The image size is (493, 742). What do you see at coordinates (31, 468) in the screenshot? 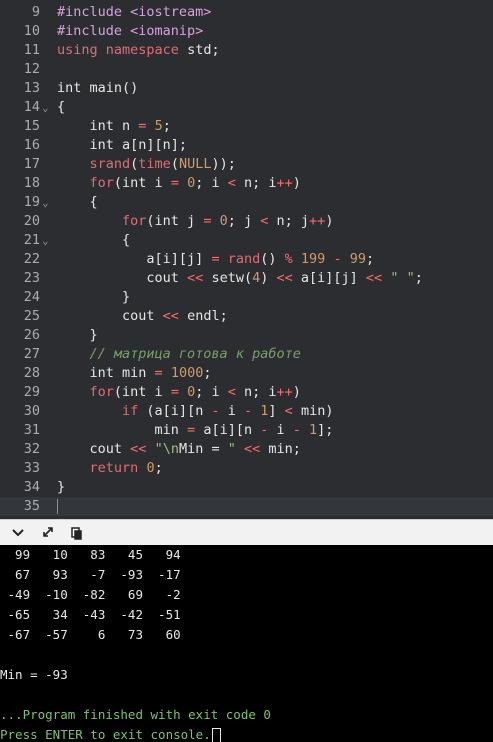
I see `line-number: 33` at bounding box center [31, 468].